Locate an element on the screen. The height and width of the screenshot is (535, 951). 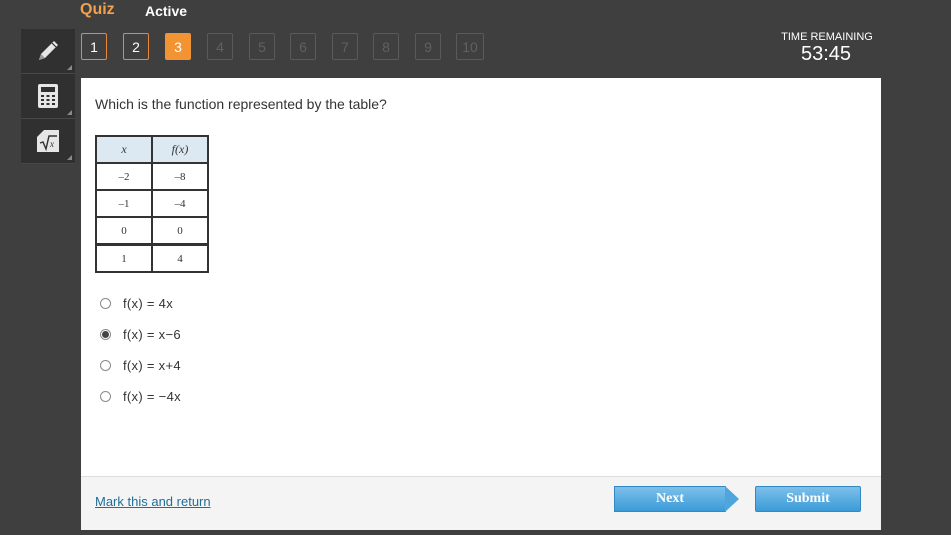
question-nav-5: 5 is located at coordinates (262, 46).